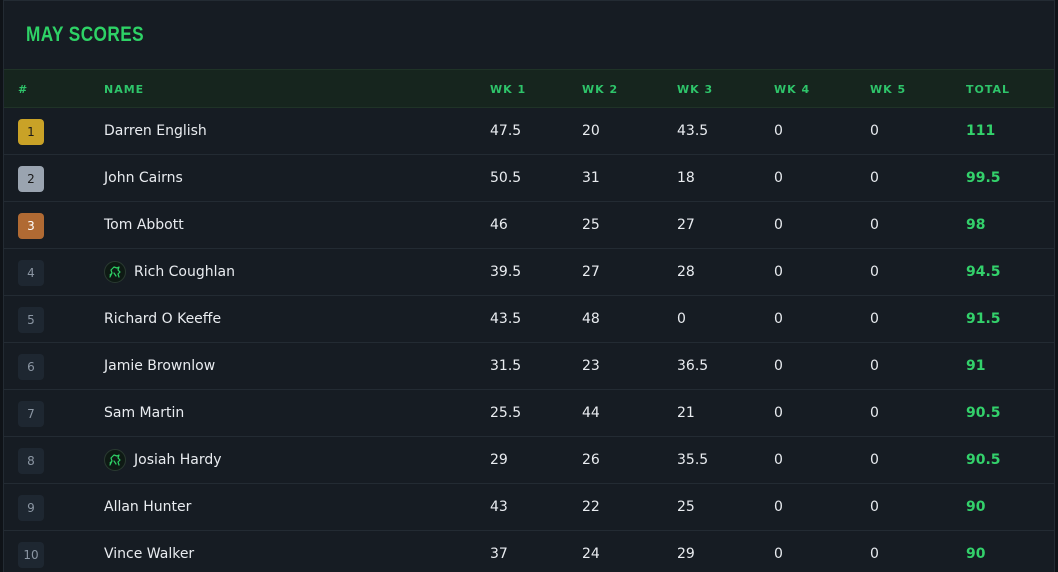  Describe the element at coordinates (983, 319) in the screenshot. I see `total-score: 91.5` at that location.